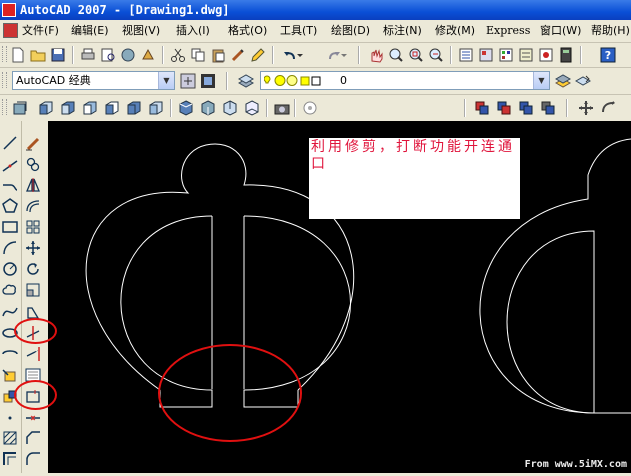 The width and height of the screenshot is (631, 476). Describe the element at coordinates (20, 108) in the screenshot. I see `ucs-icon` at that location.